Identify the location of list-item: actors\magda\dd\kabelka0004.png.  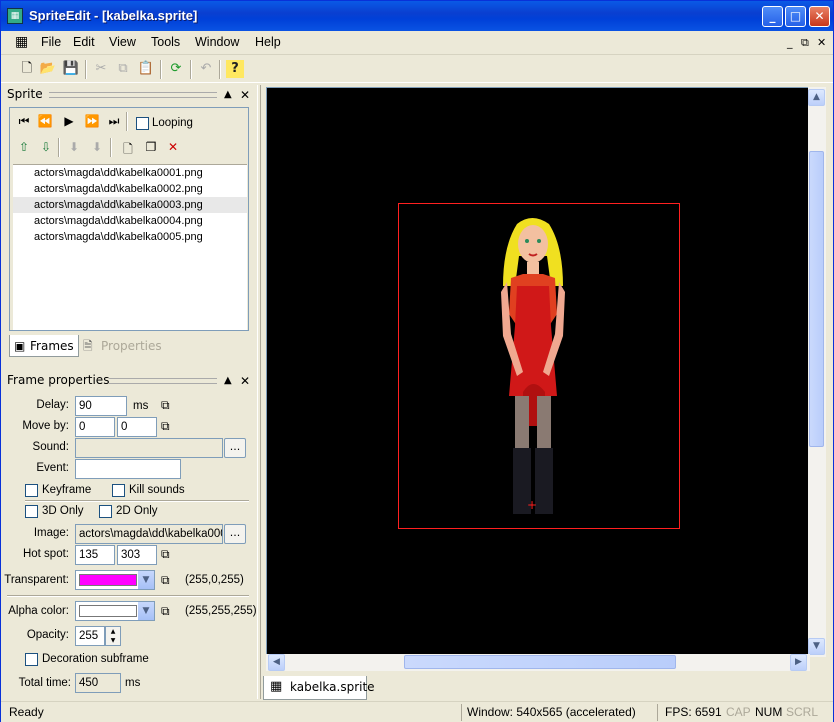
(130, 221).